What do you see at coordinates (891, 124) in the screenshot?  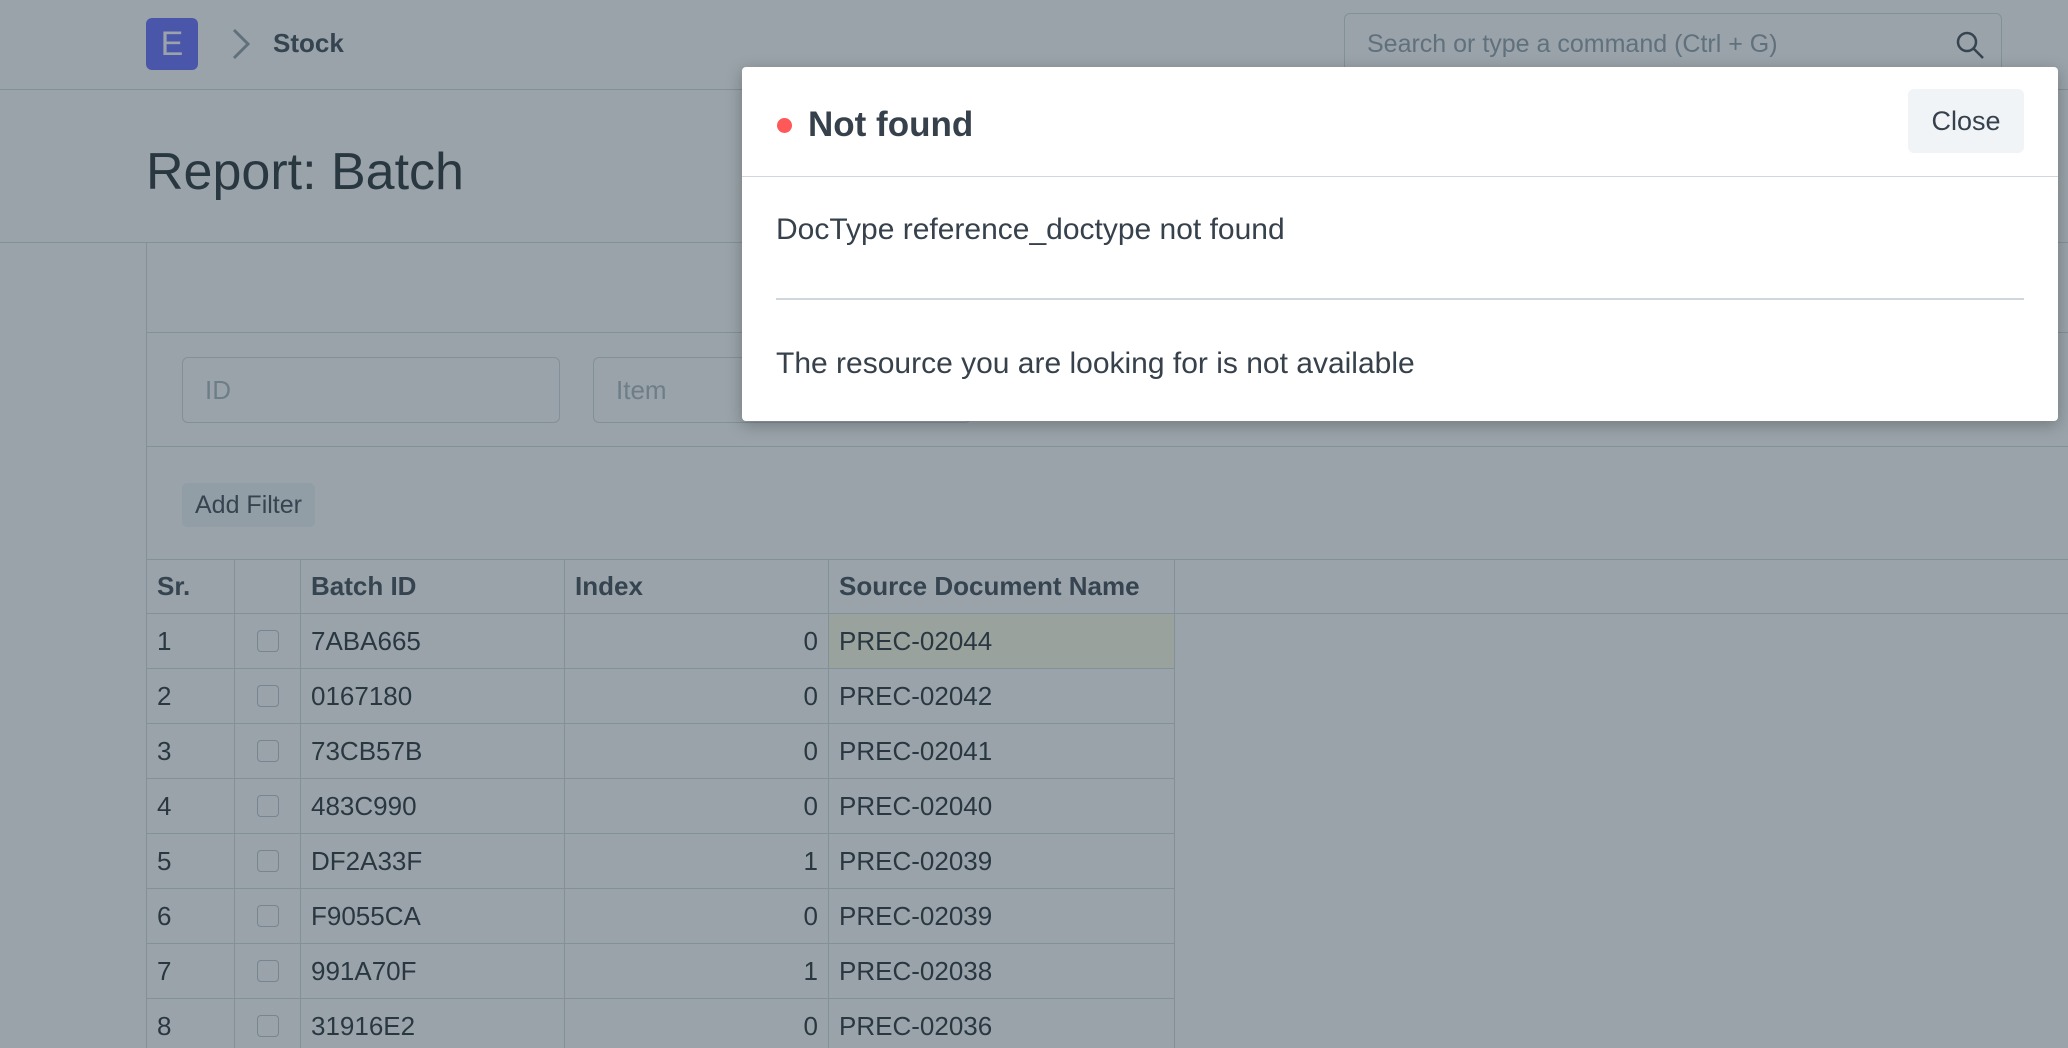 I see `dialog-title: Not found` at bounding box center [891, 124].